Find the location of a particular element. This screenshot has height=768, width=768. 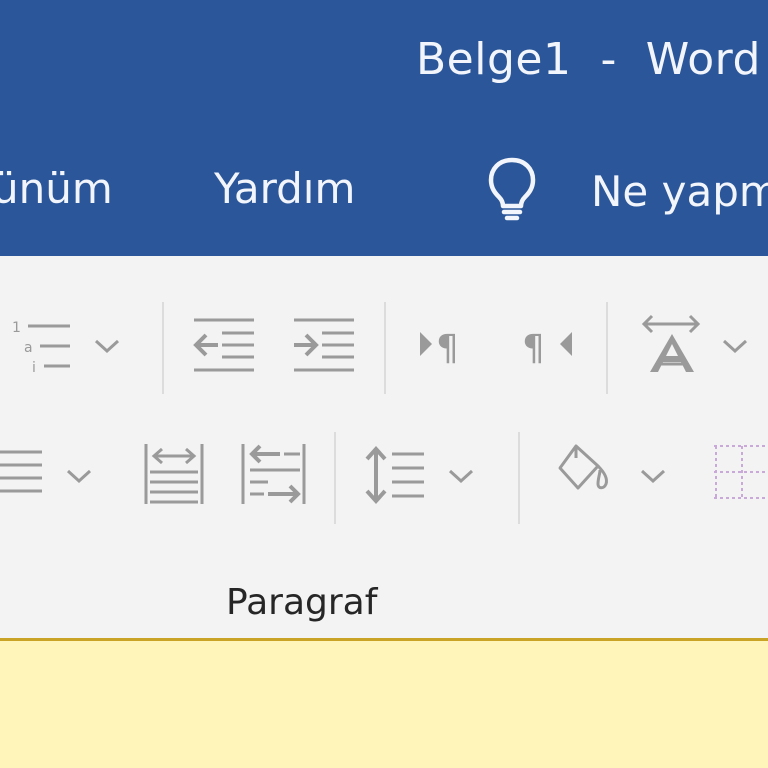

tab-help: Yardım is located at coordinates (284, 189).